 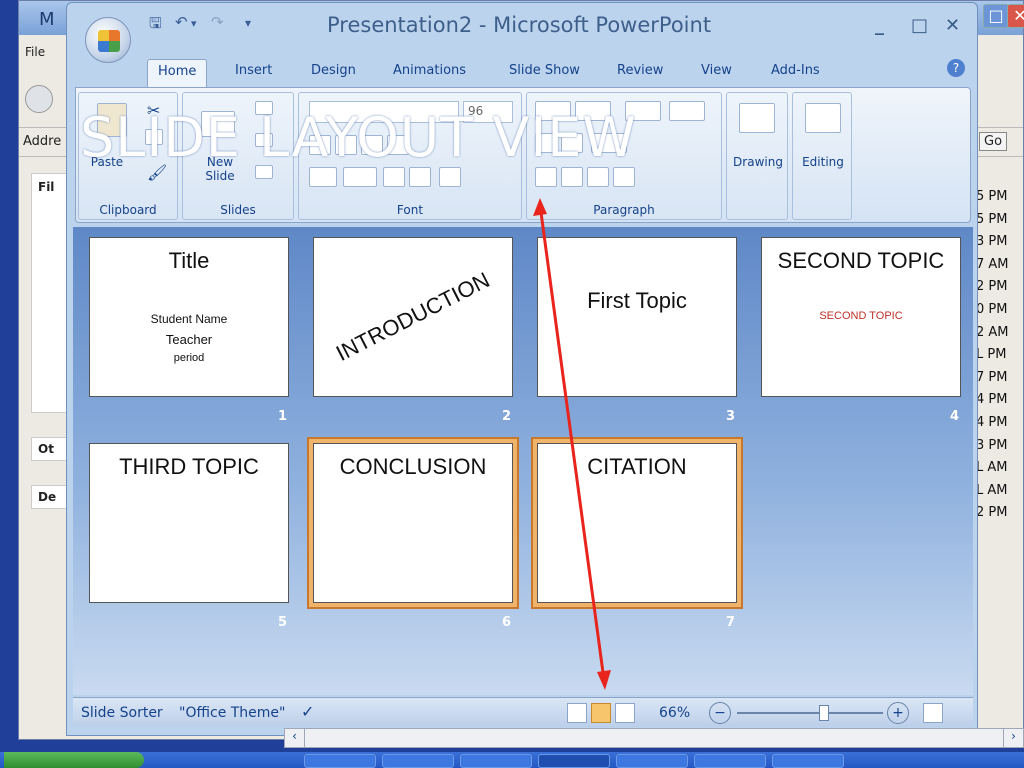 I want to click on arrow-head-bottom, so click(x=604, y=680).